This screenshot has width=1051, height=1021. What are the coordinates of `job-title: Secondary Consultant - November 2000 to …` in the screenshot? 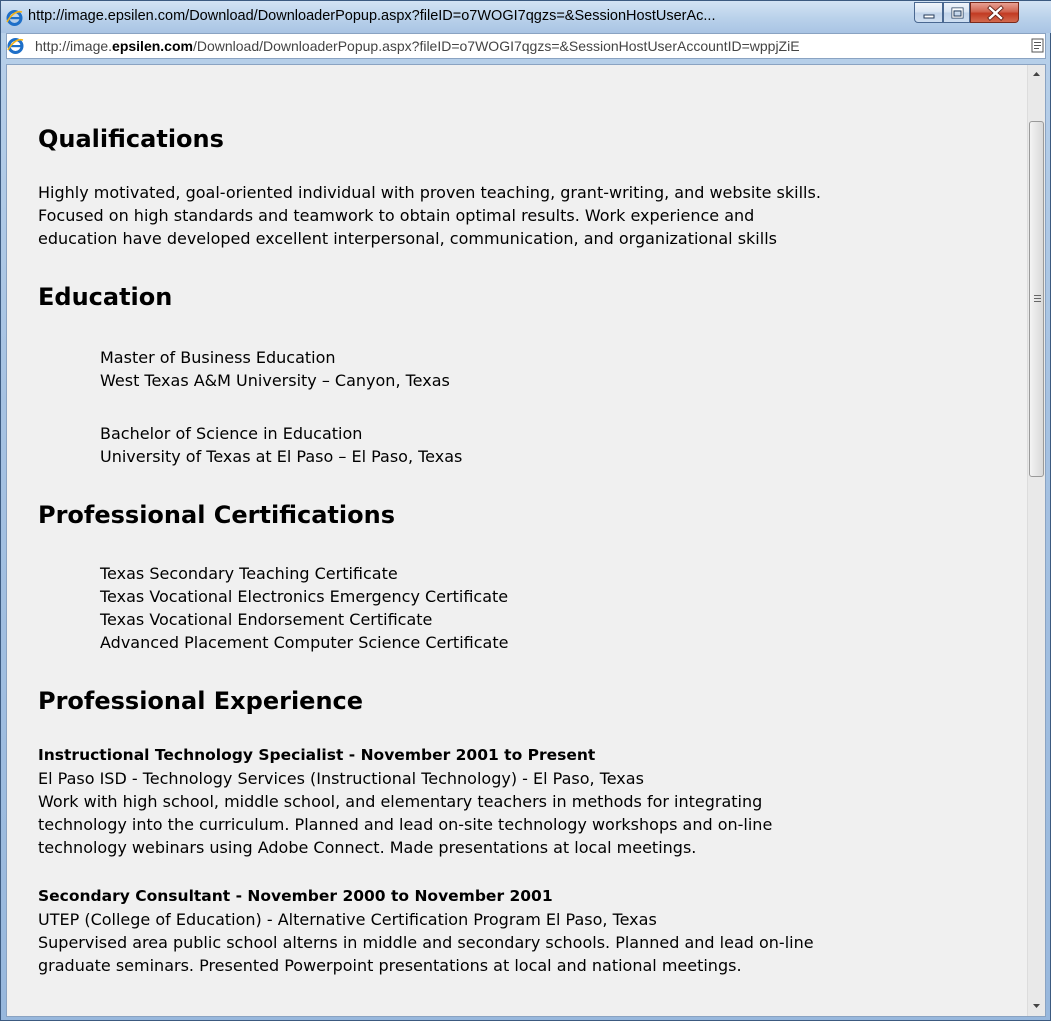 It's located at (295, 896).